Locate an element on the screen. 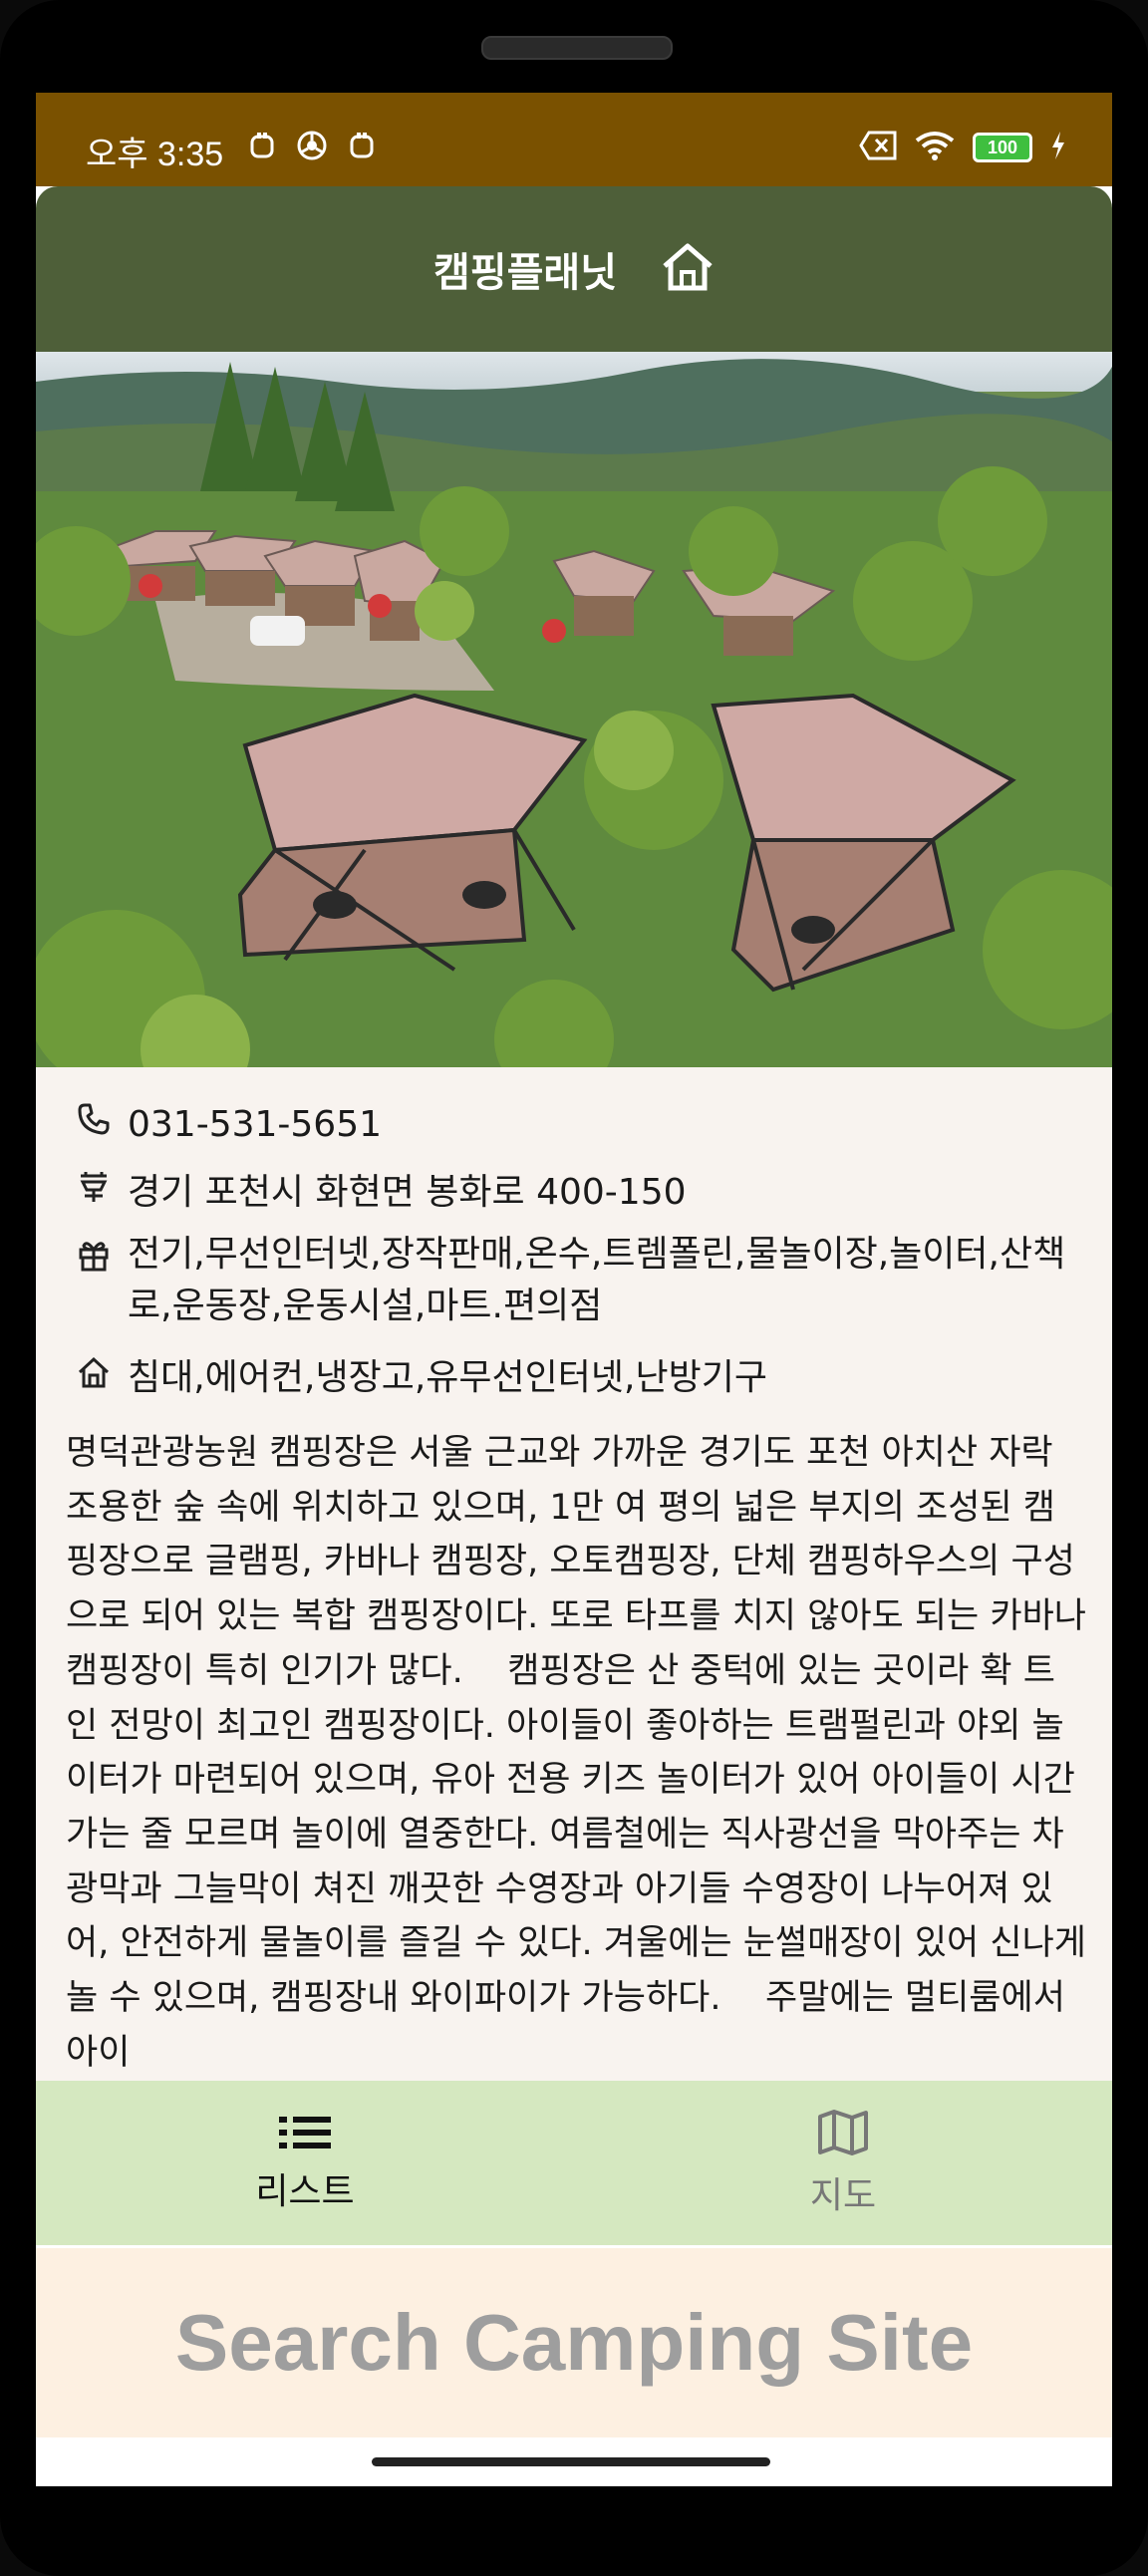 This screenshot has width=1148, height=2576. chrome-icon is located at coordinates (312, 145).